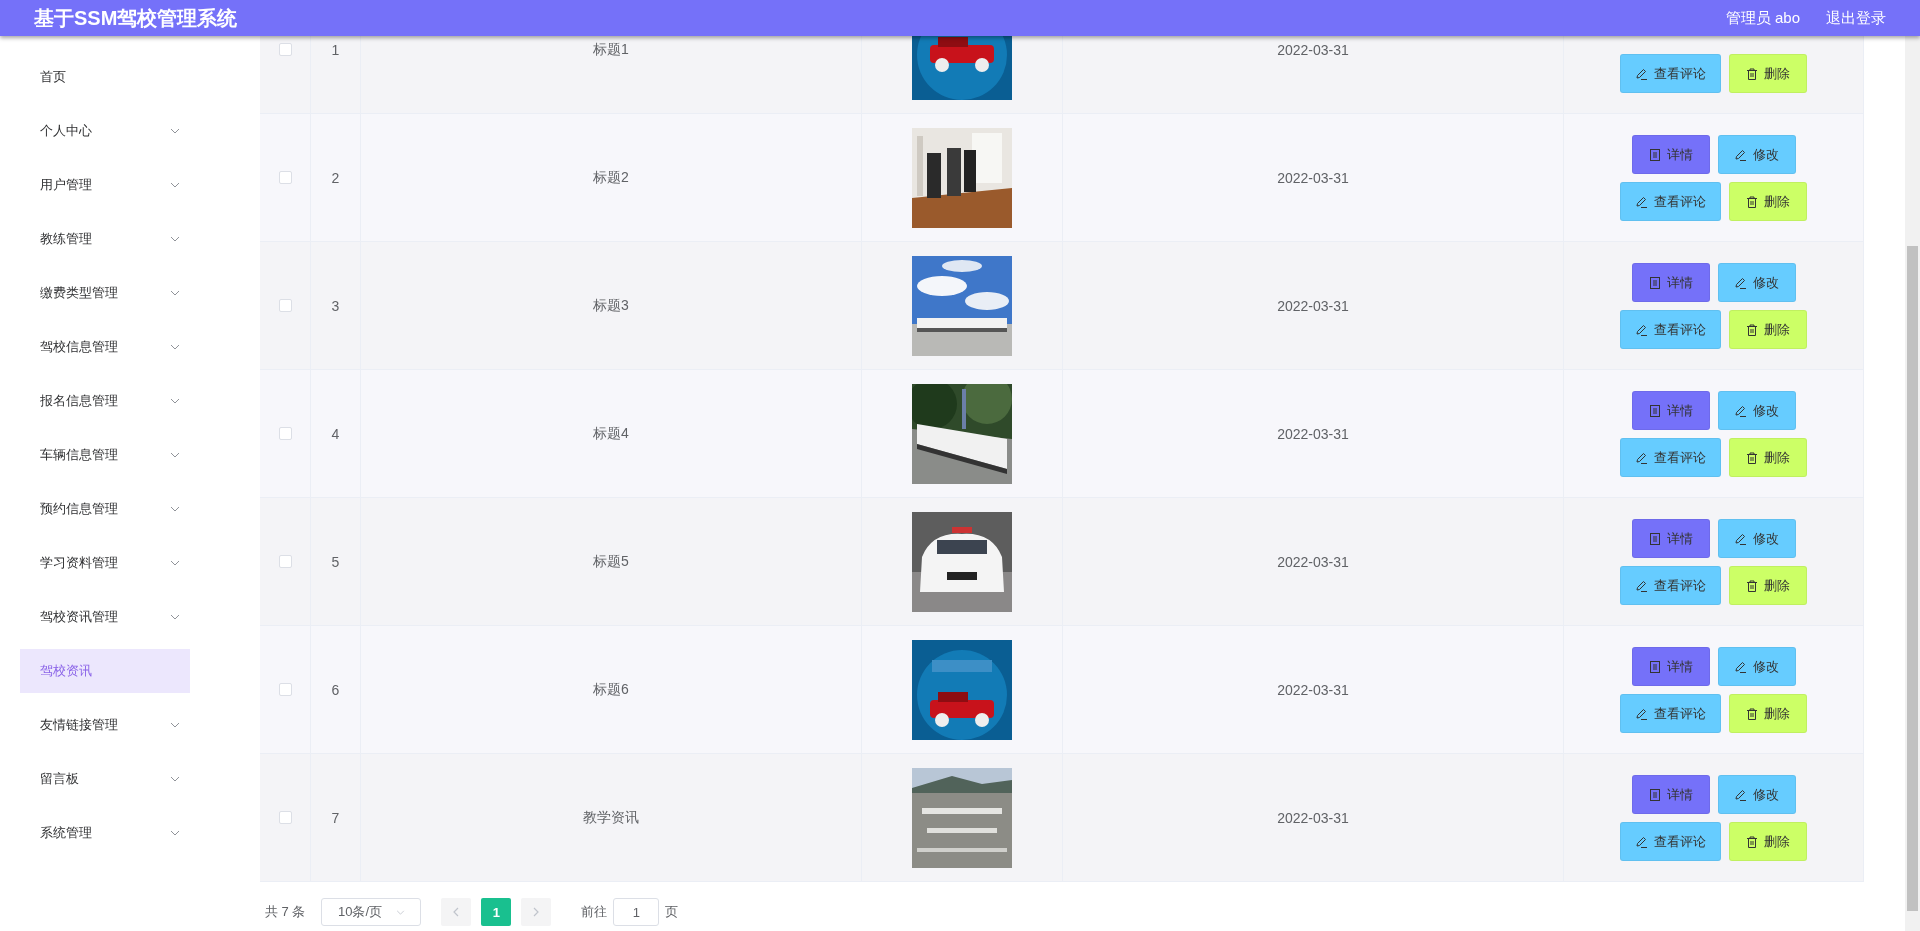  What do you see at coordinates (105, 617) in the screenshot?
I see `menu-item: 驾校资讯管理` at bounding box center [105, 617].